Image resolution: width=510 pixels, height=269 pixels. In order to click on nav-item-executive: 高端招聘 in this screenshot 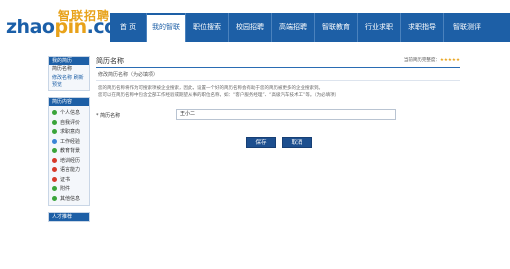, I will do `click(293, 27)`.